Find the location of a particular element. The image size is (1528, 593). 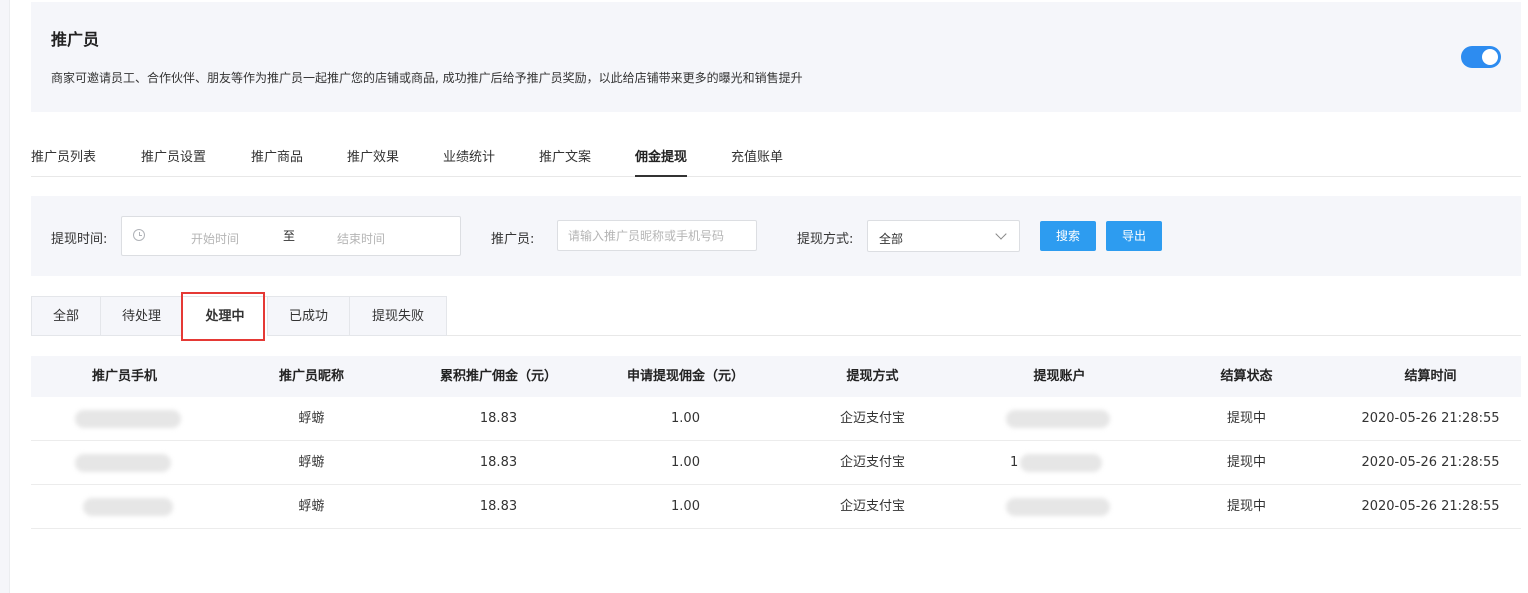

date-range-picker: 开始时间 至 结束时间 is located at coordinates (291, 236).